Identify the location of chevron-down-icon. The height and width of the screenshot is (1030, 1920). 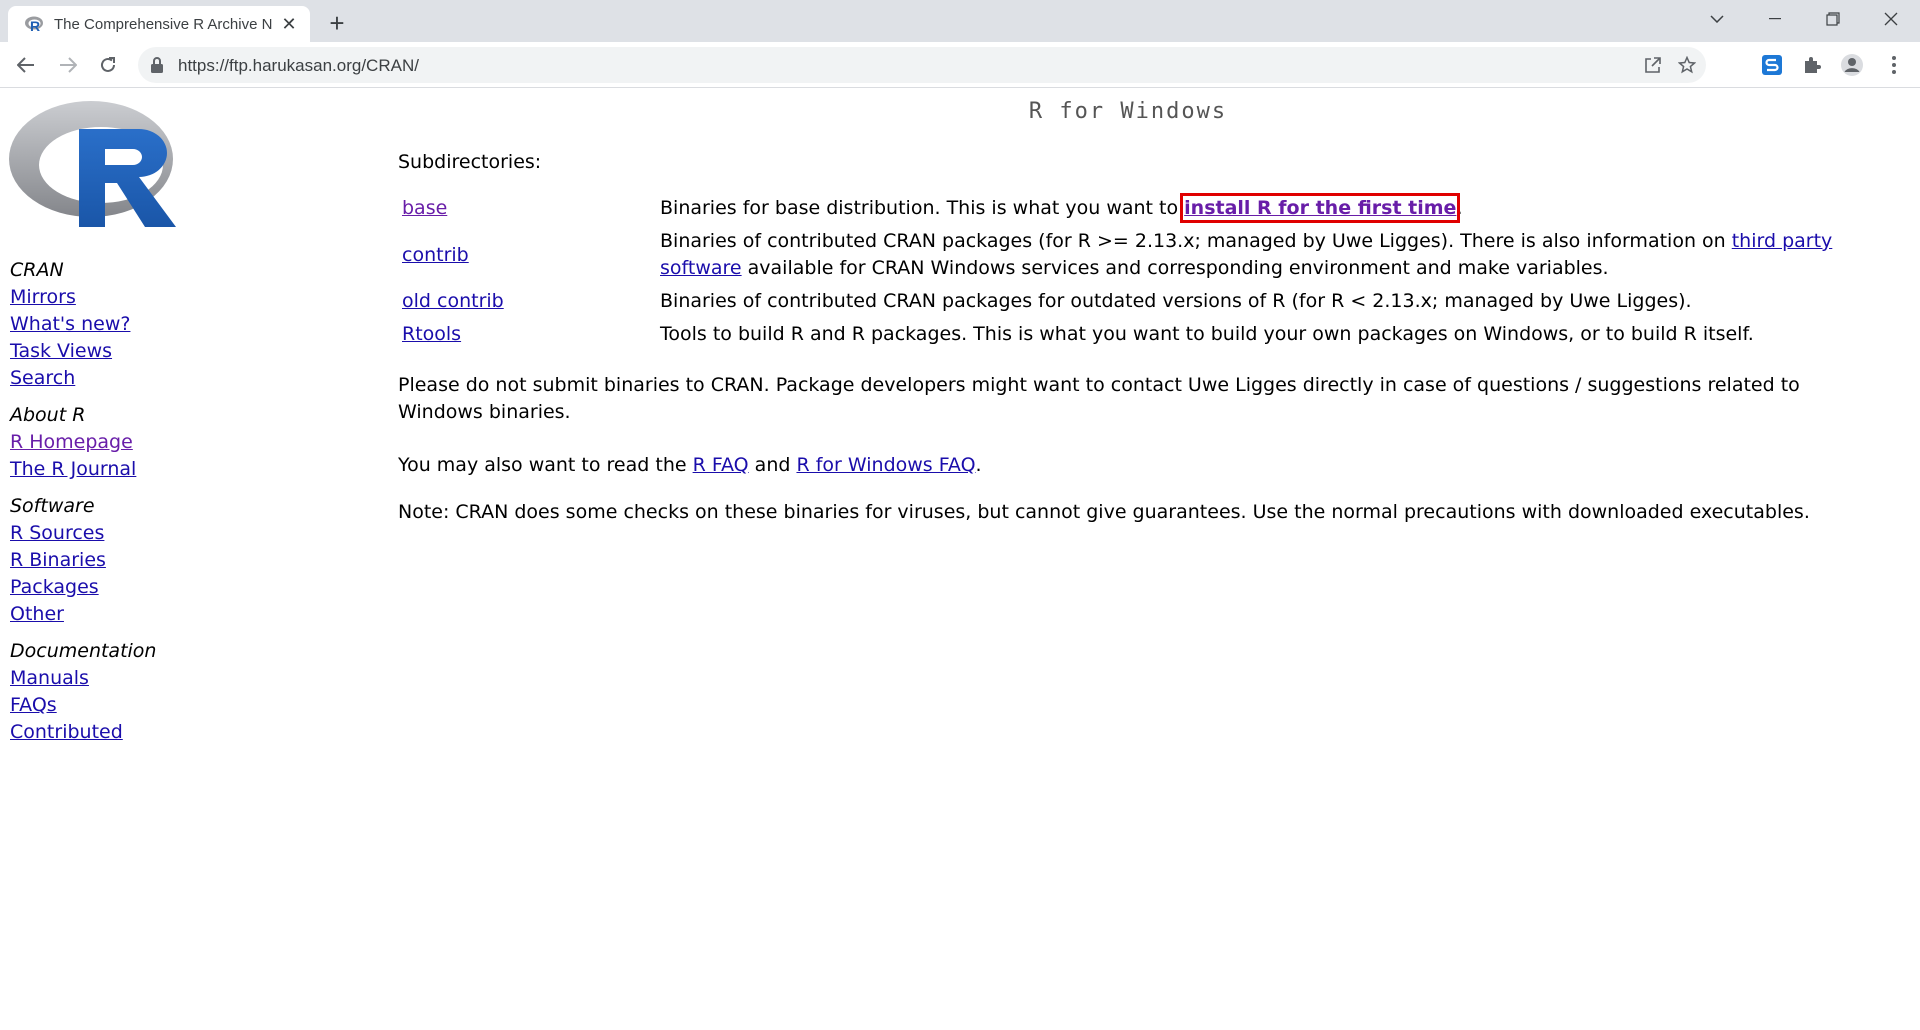
(1717, 19).